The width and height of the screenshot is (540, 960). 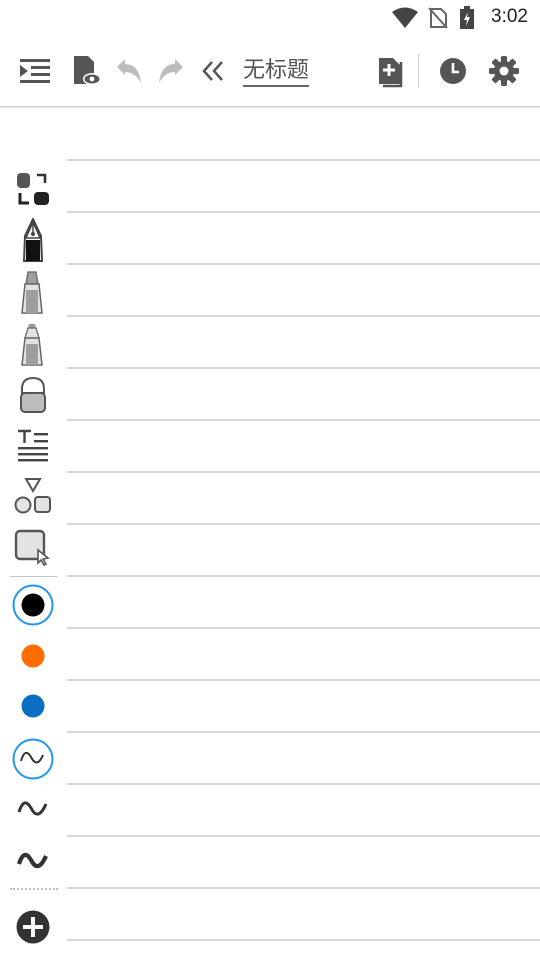 I want to click on highlighter-icon, so click(x=32, y=345).